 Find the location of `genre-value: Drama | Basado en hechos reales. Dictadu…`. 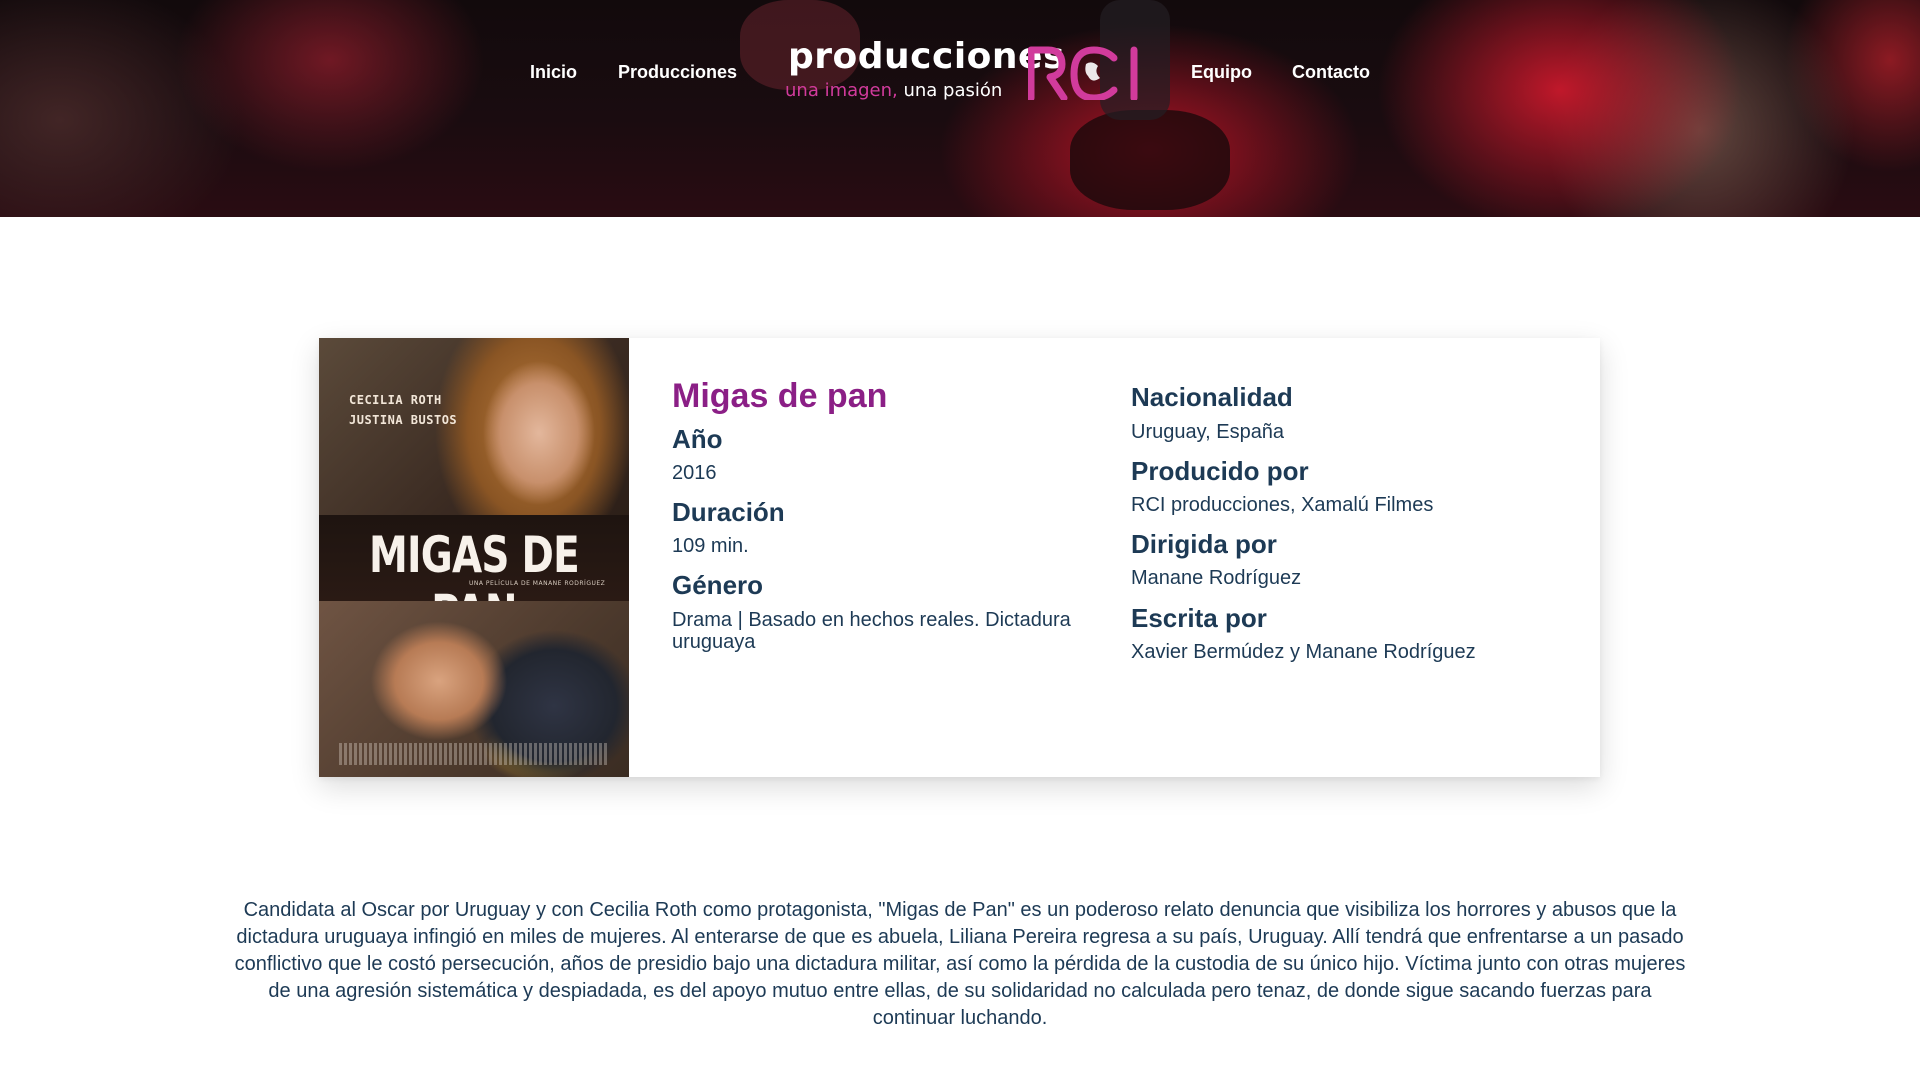

genre-value: Drama | Basado en hechos reales. Dictadu… is located at coordinates (871, 631).